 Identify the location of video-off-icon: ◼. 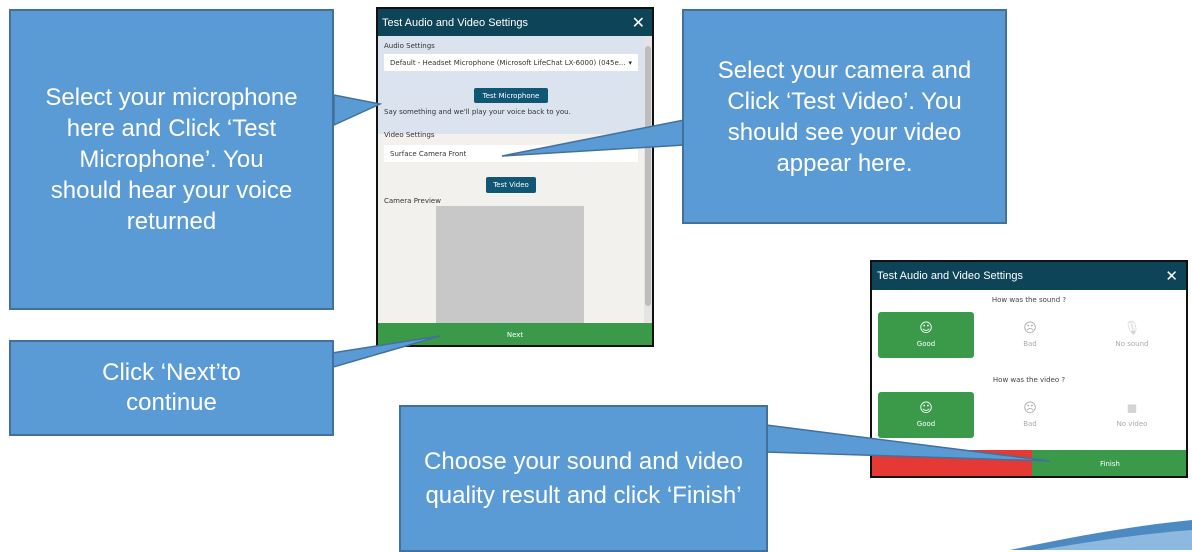
(1132, 408).